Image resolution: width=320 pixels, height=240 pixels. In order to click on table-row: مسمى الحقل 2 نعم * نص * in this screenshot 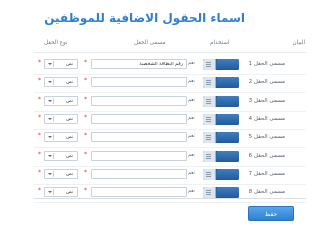, I will do `click(170, 83)`.